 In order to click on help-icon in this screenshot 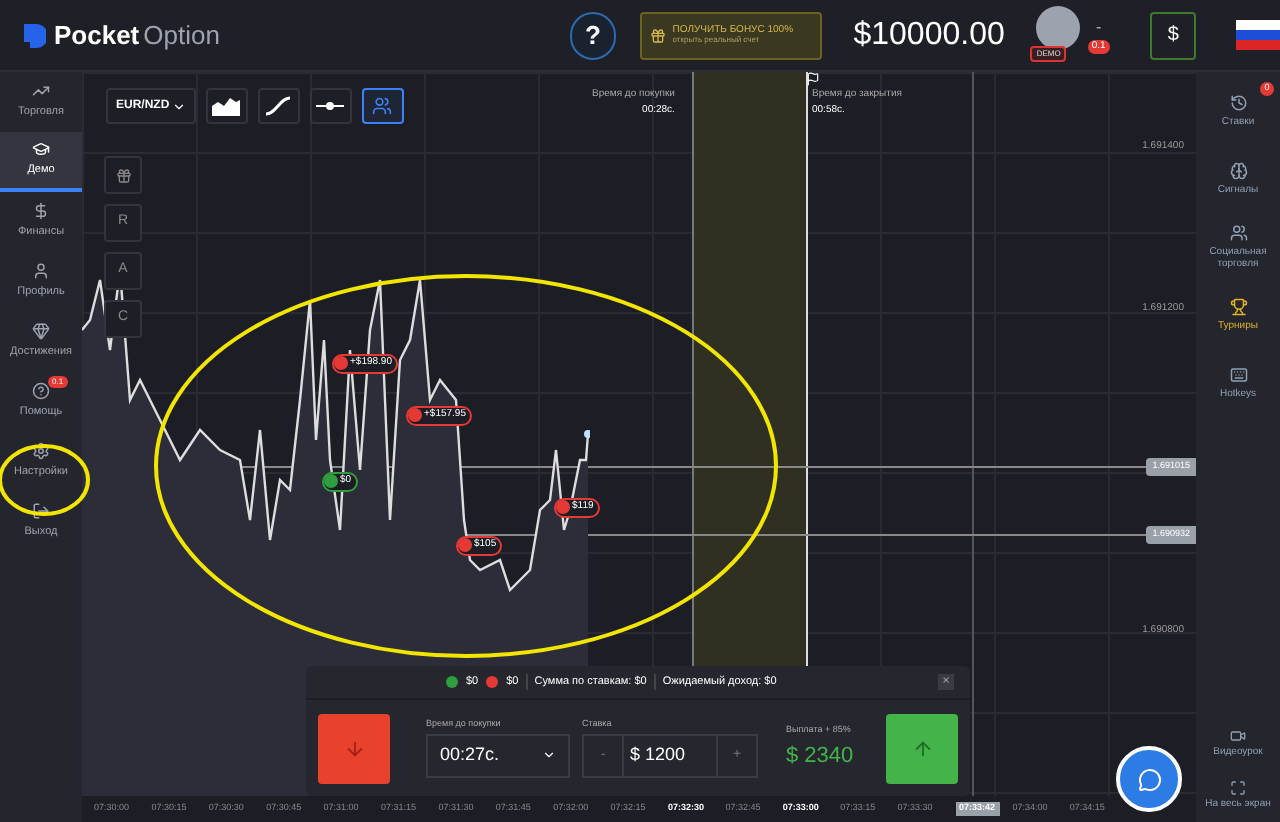, I will do `click(41, 391)`.